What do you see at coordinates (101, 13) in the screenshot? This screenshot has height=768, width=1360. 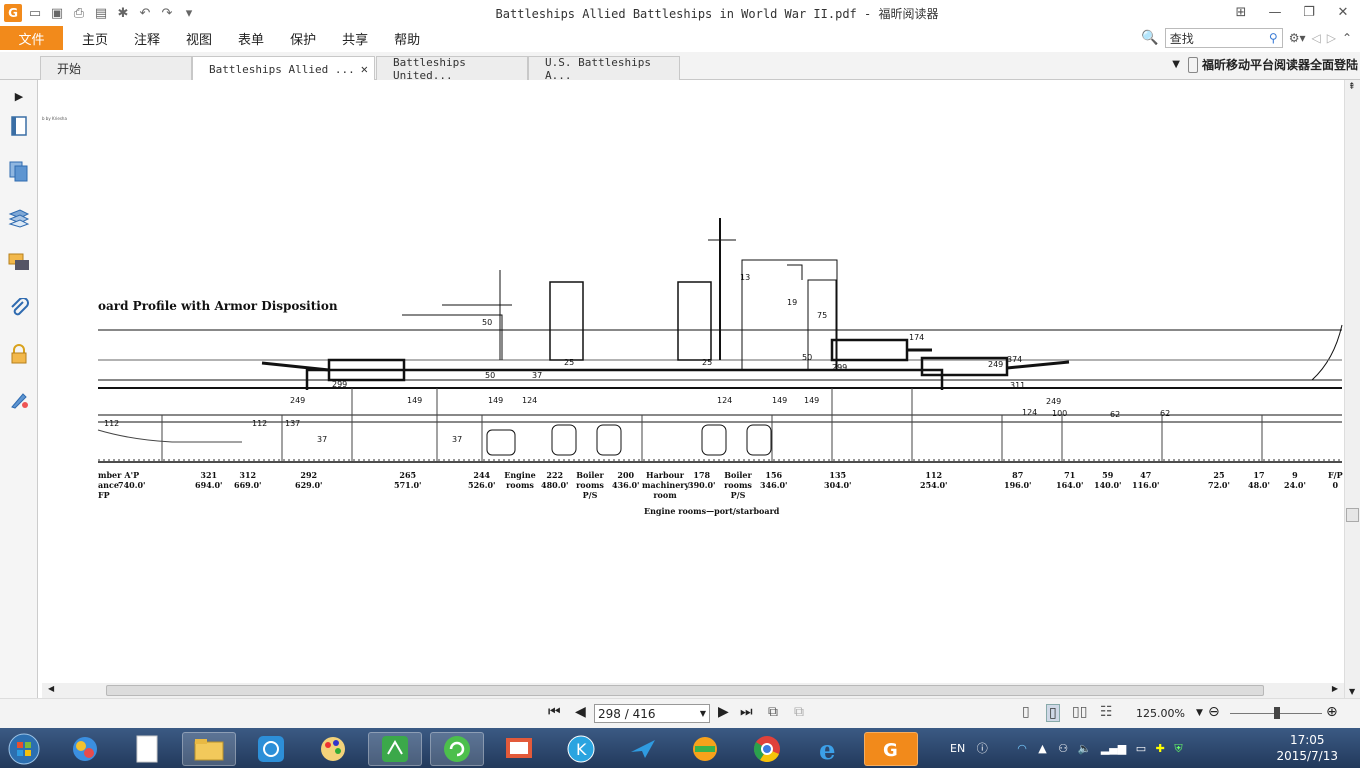 I see `properties-icon: ▤` at bounding box center [101, 13].